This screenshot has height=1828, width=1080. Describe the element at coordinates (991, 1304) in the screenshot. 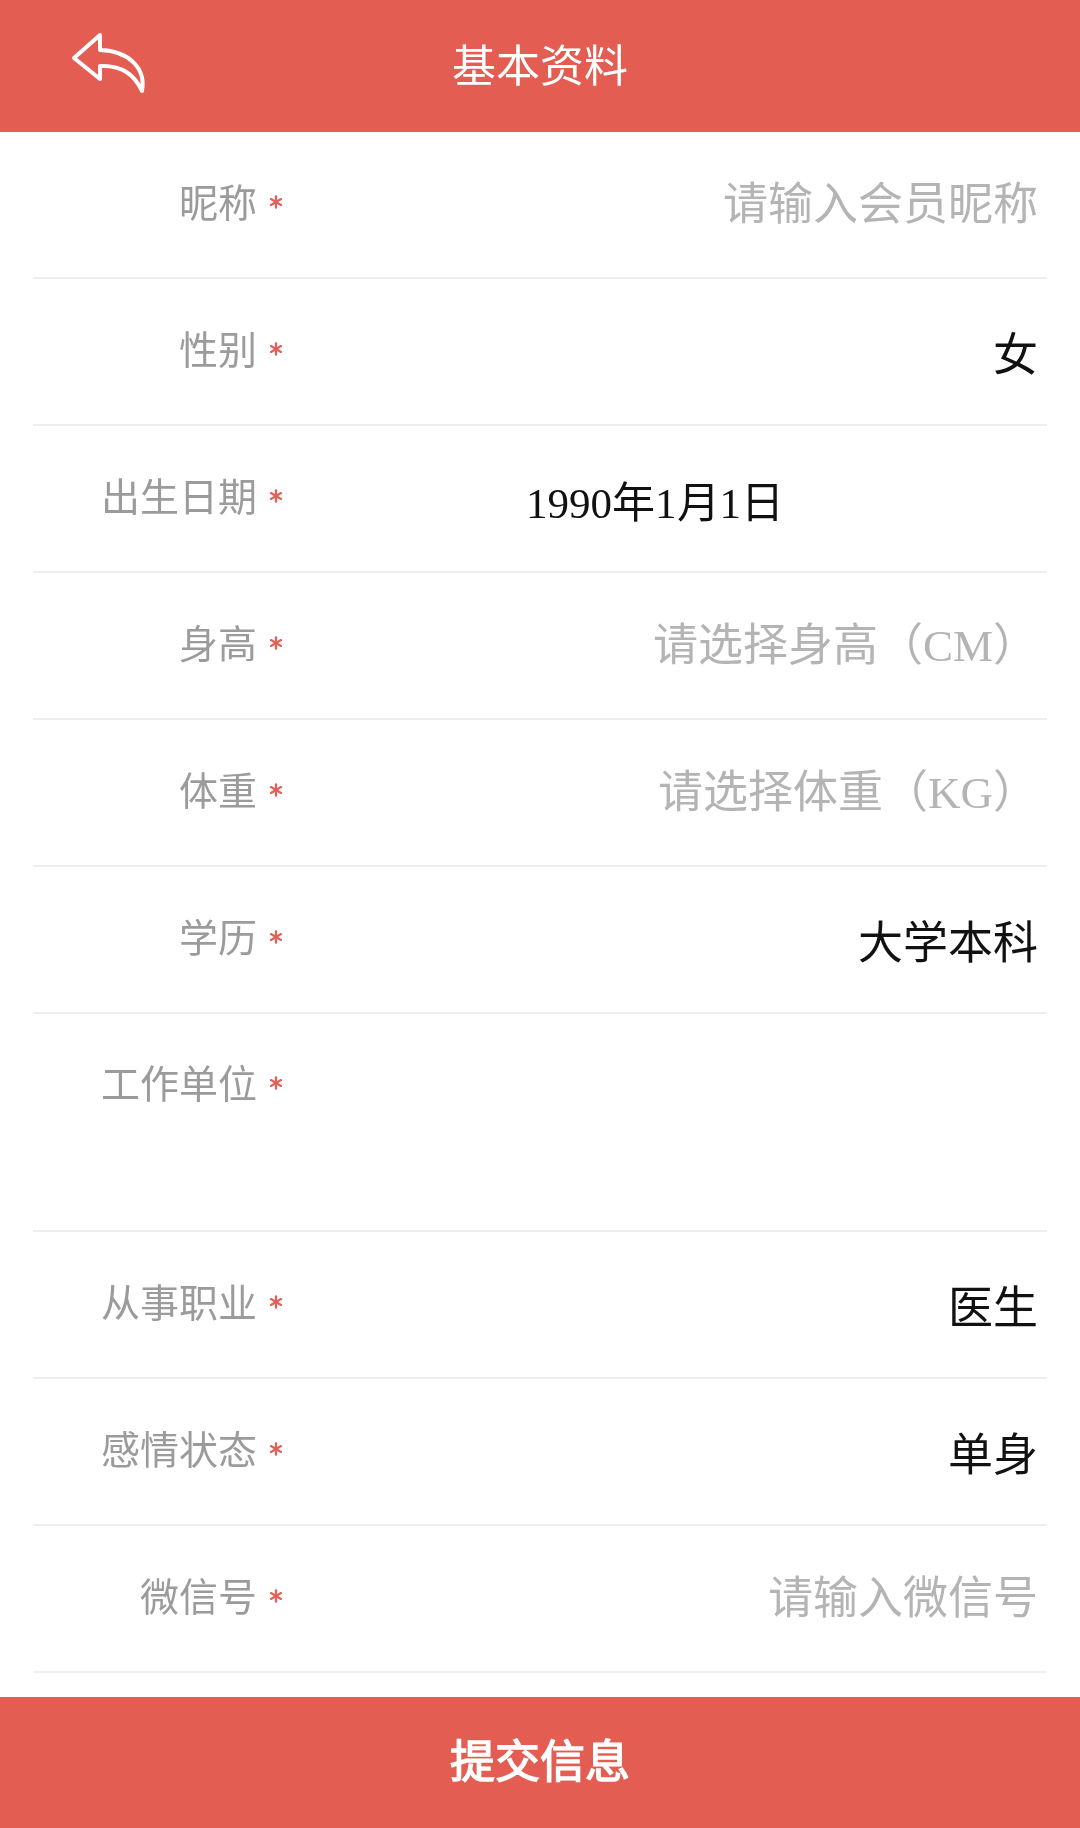

I see `picker-field: 医生` at that location.